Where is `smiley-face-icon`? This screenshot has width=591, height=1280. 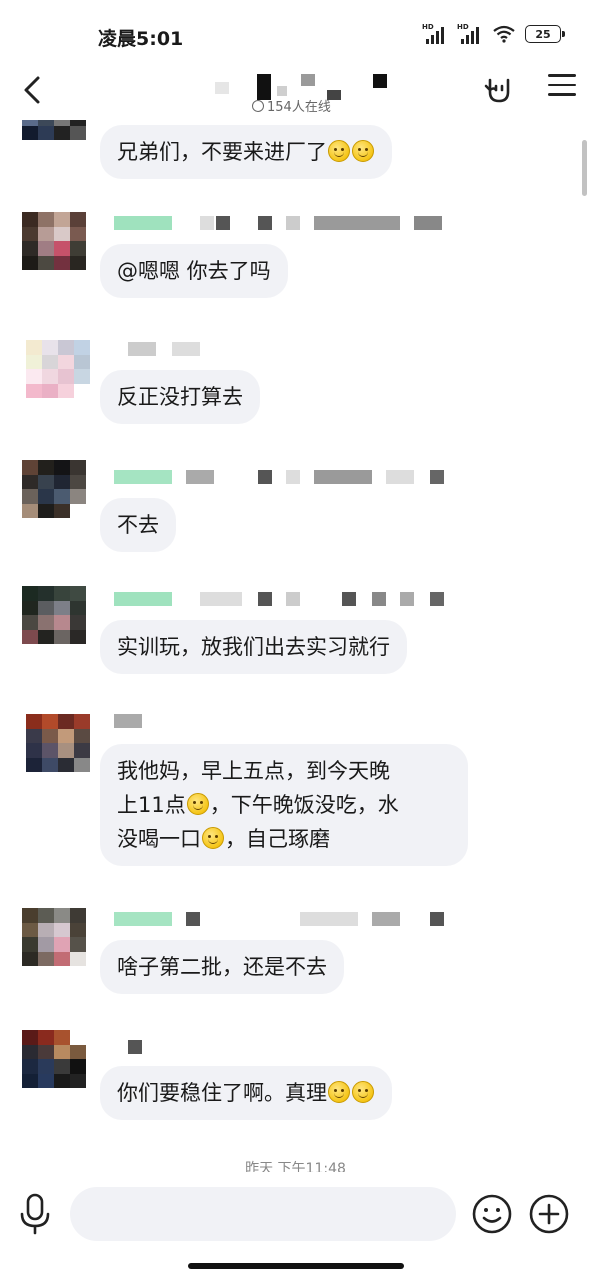 smiley-face-icon is located at coordinates (492, 1214).